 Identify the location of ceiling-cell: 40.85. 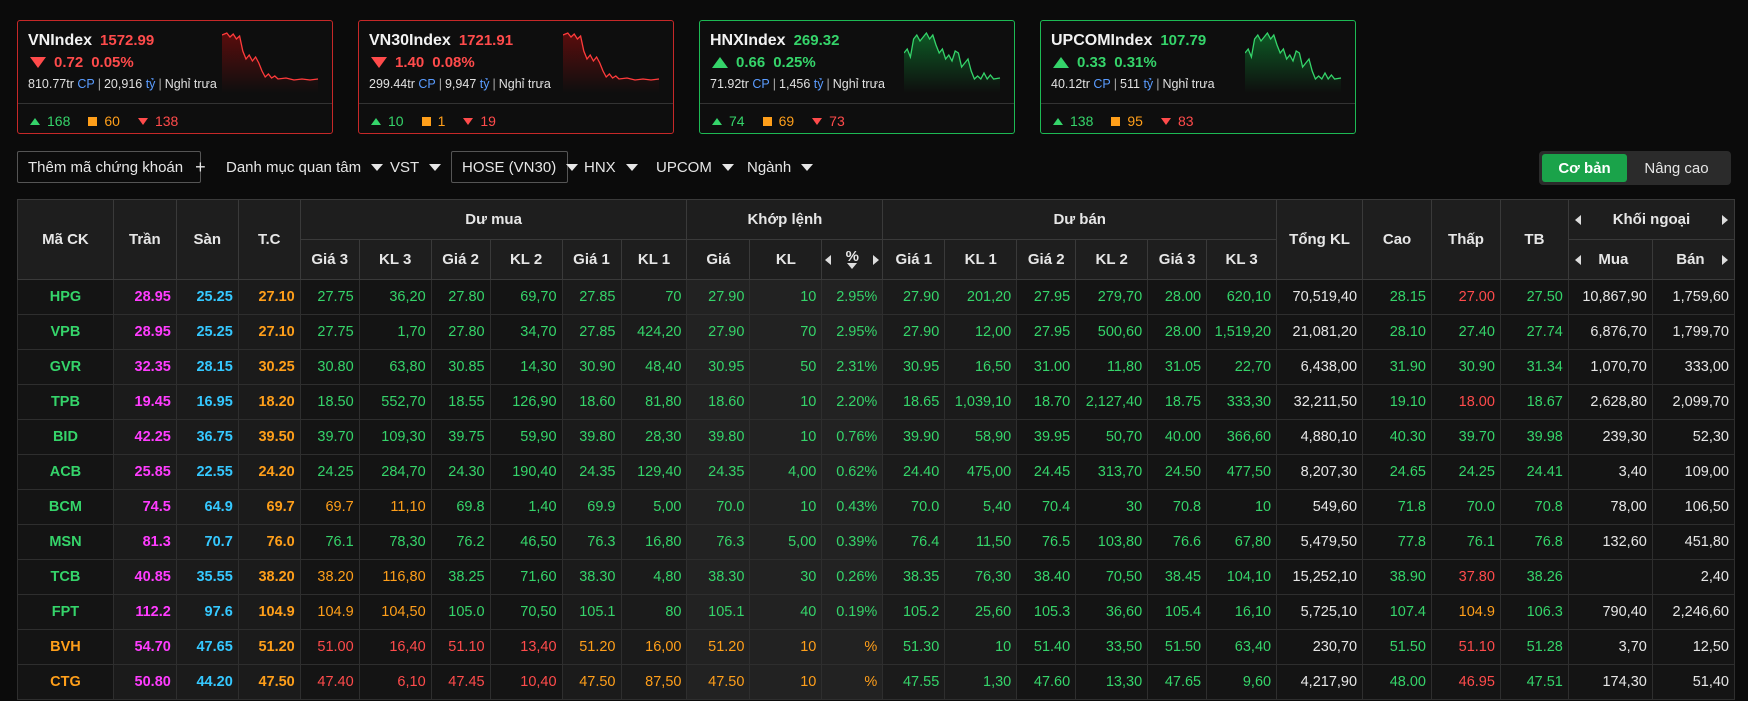
(144, 577).